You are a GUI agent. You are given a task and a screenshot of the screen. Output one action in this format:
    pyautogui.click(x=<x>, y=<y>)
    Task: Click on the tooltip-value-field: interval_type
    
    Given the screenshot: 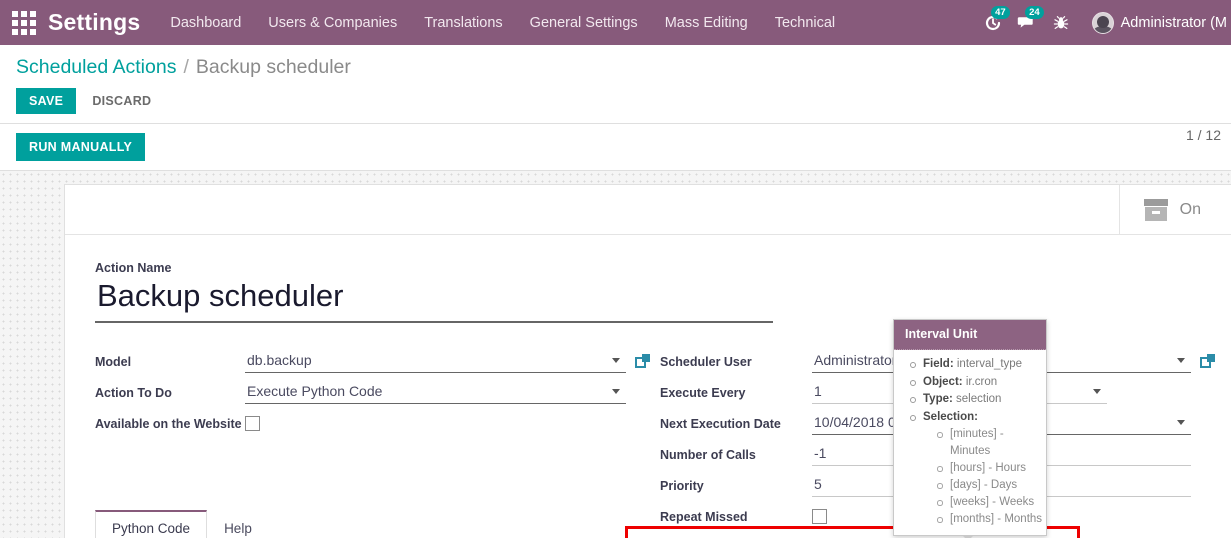 What is the action you would take?
    pyautogui.click(x=988, y=364)
    